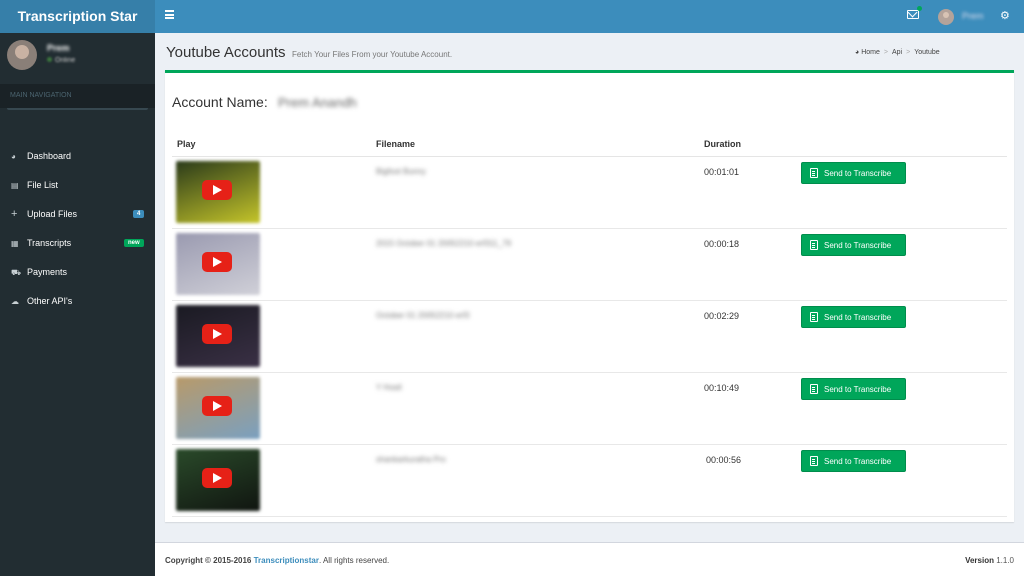  I want to click on user-avatar, so click(22, 55).